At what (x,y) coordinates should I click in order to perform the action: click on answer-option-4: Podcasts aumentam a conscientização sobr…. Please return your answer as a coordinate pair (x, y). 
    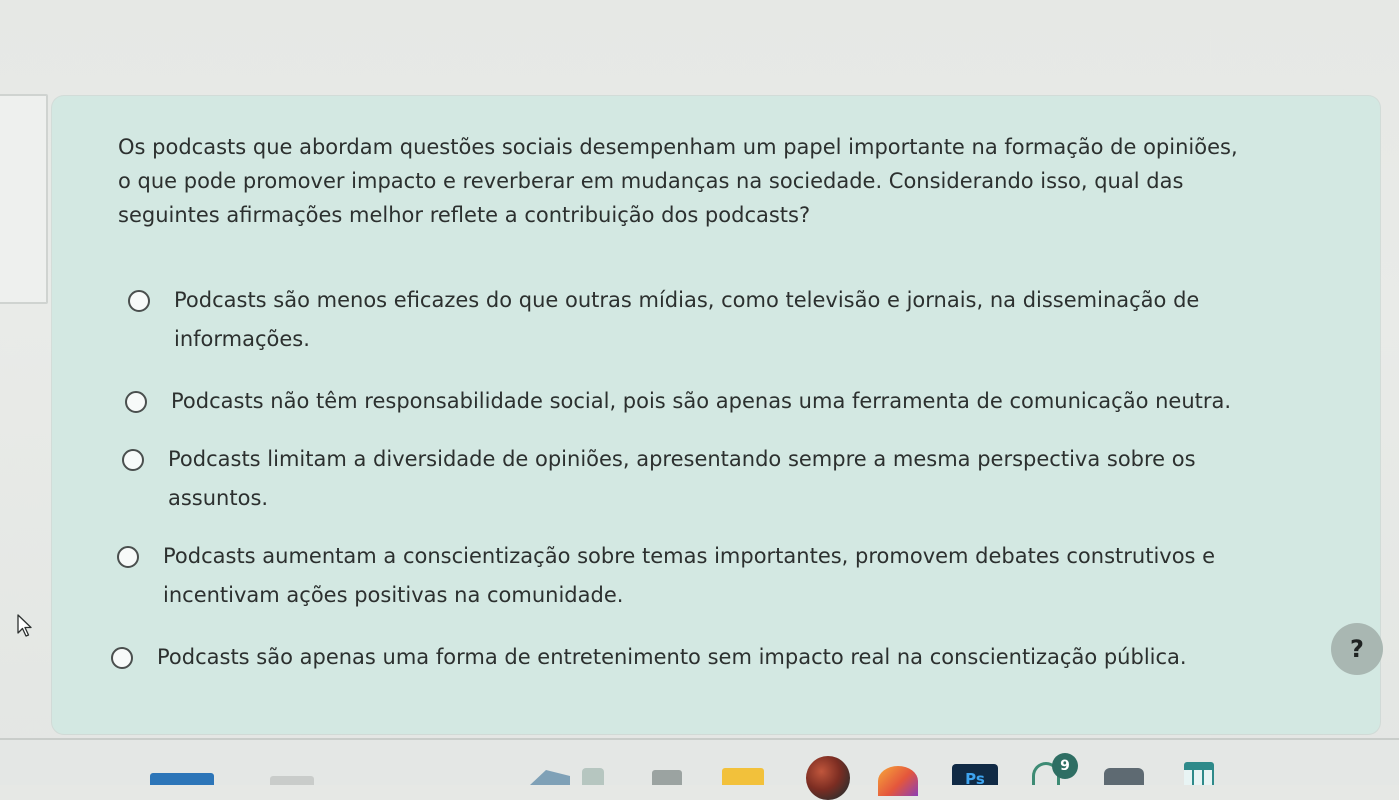
    Looking at the image, I should click on (666, 576).